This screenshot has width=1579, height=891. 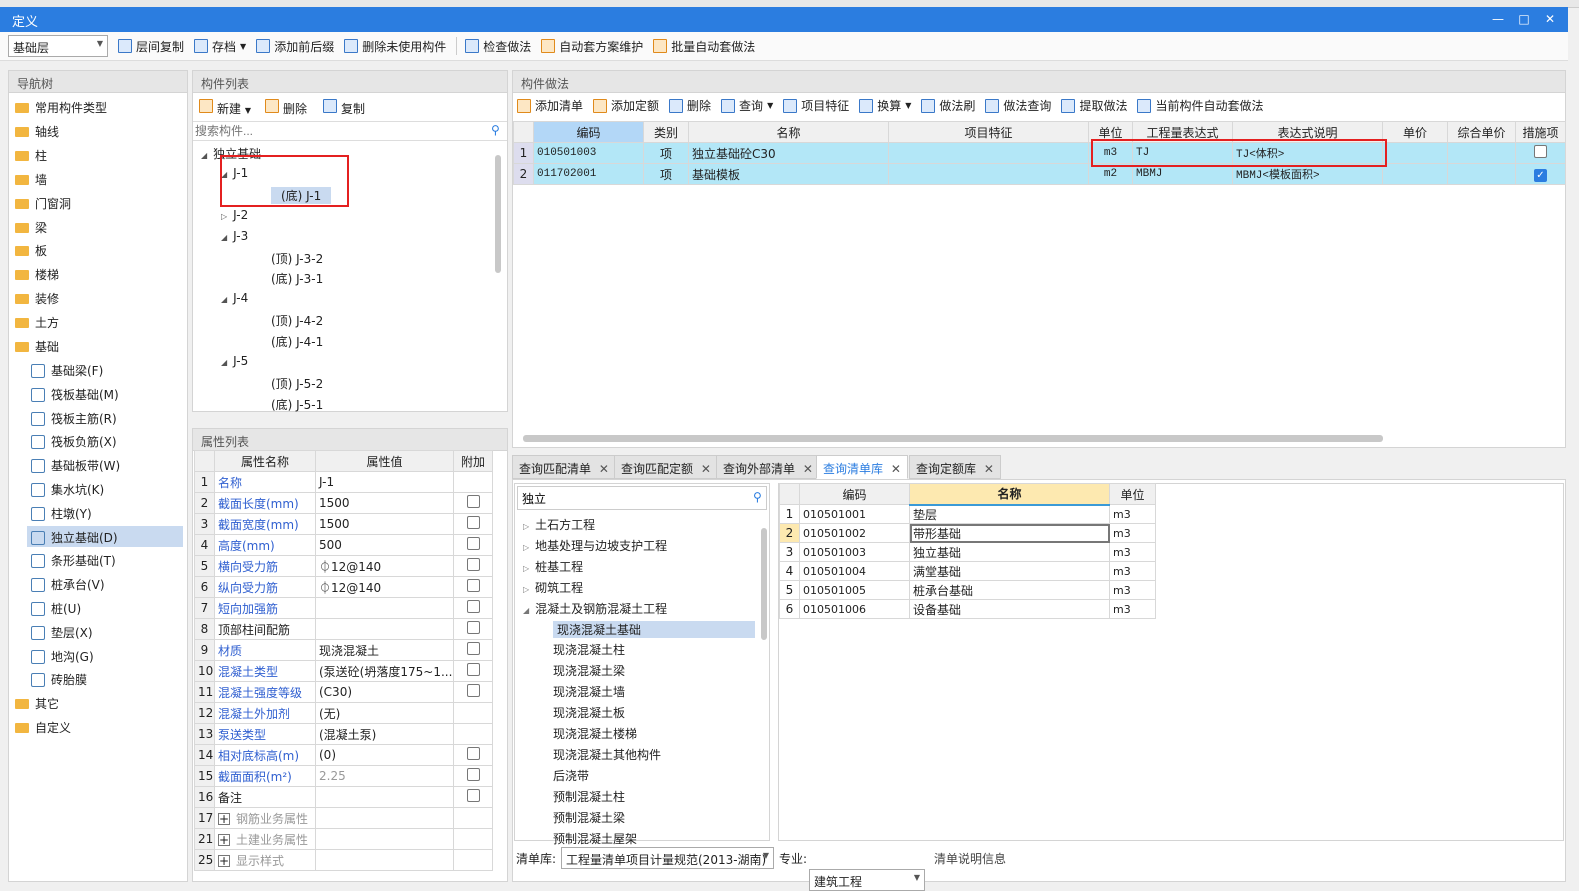 What do you see at coordinates (234, 215) in the screenshot?
I see `component-tree-item: ▷ J-2` at bounding box center [234, 215].